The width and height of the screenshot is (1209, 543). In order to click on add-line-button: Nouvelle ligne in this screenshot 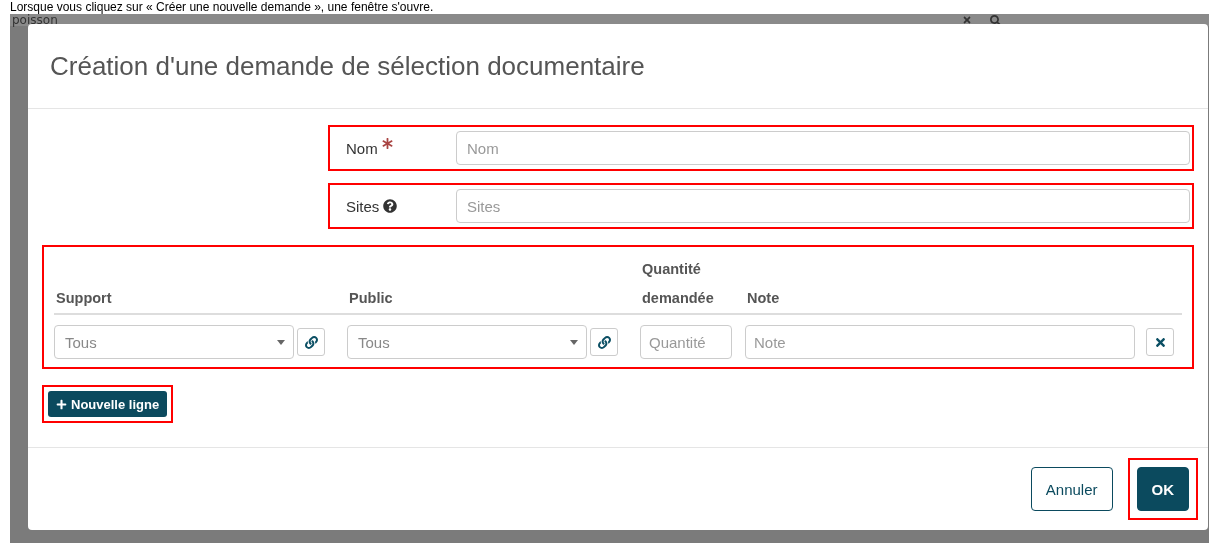, I will do `click(108, 404)`.